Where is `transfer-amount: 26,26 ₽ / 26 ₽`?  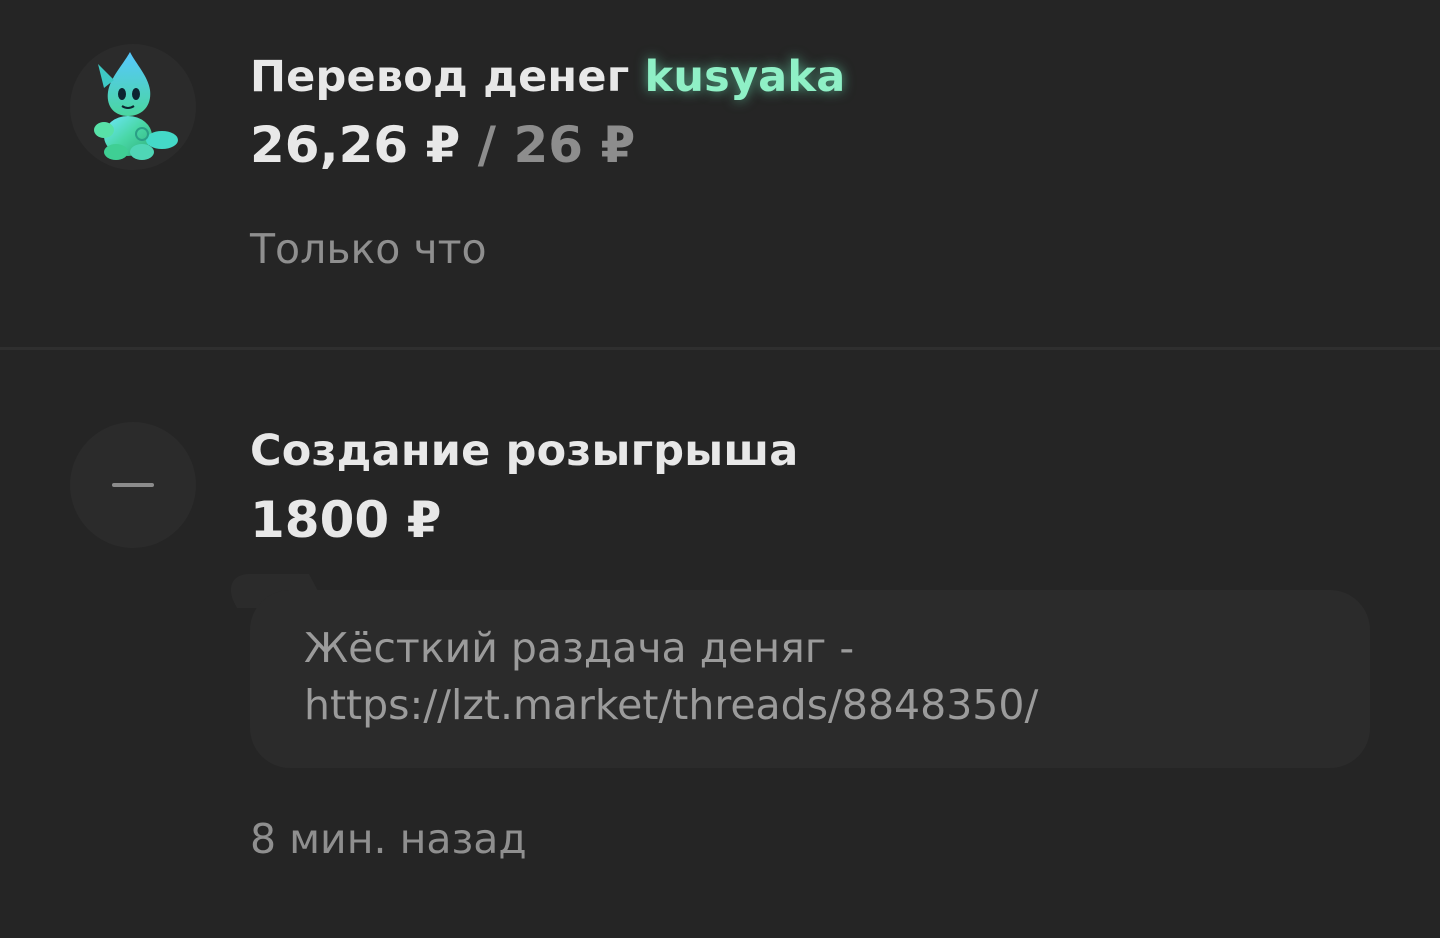 transfer-amount: 26,26 ₽ / 26 ₽ is located at coordinates (442, 145).